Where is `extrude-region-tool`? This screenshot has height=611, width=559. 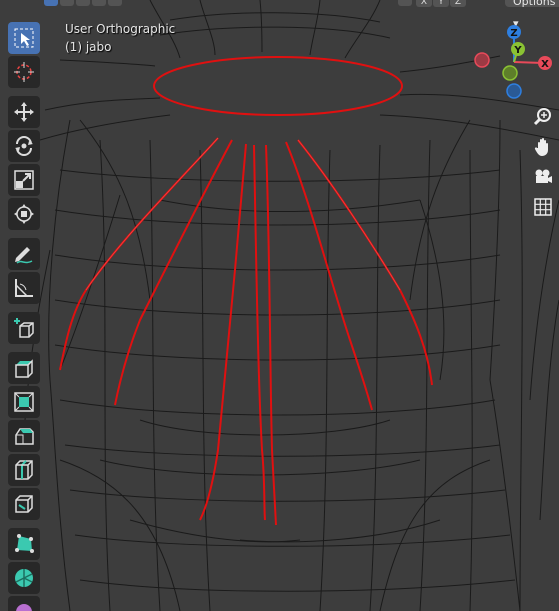
extrude-region-tool is located at coordinates (24, 368).